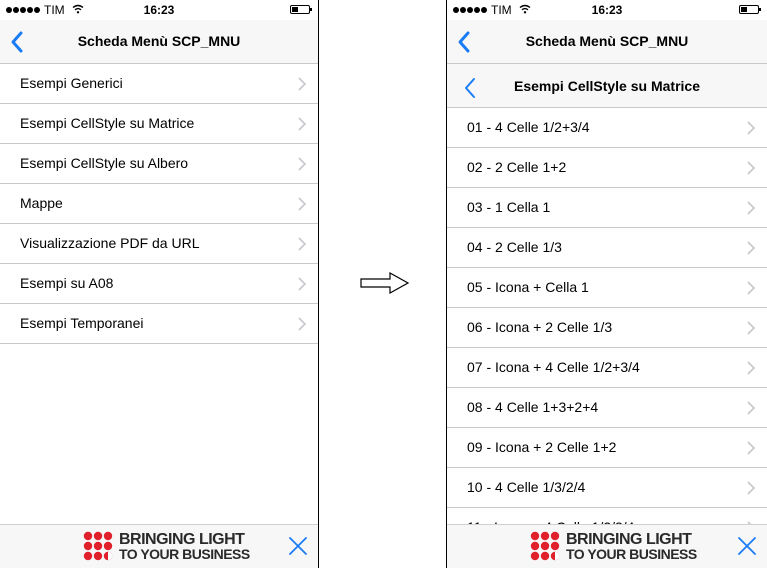 The image size is (767, 568). I want to click on list-item: 08 - 4 Celle 1+3+2+4, so click(607, 408).